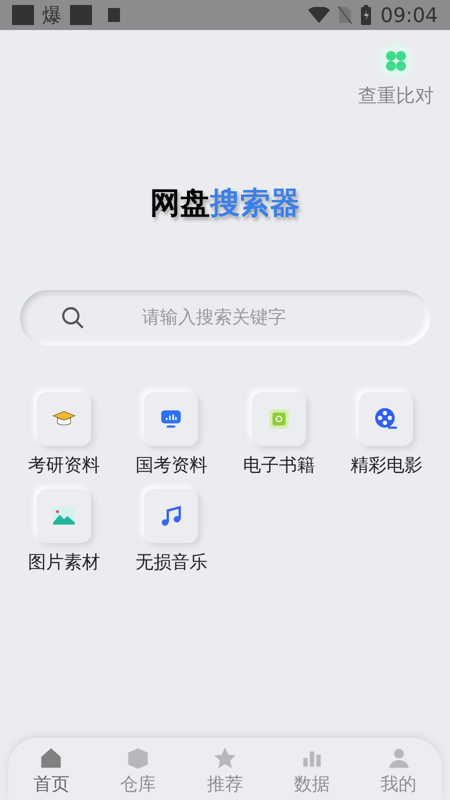 Image resolution: width=450 pixels, height=800 pixels. What do you see at coordinates (345, 15) in the screenshot?
I see `no-sim-icon` at bounding box center [345, 15].